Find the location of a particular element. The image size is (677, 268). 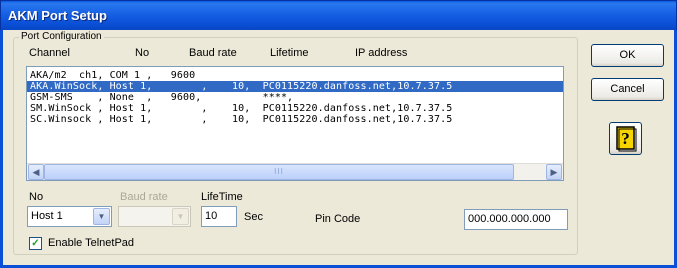

help-icon: ? is located at coordinates (626, 139).